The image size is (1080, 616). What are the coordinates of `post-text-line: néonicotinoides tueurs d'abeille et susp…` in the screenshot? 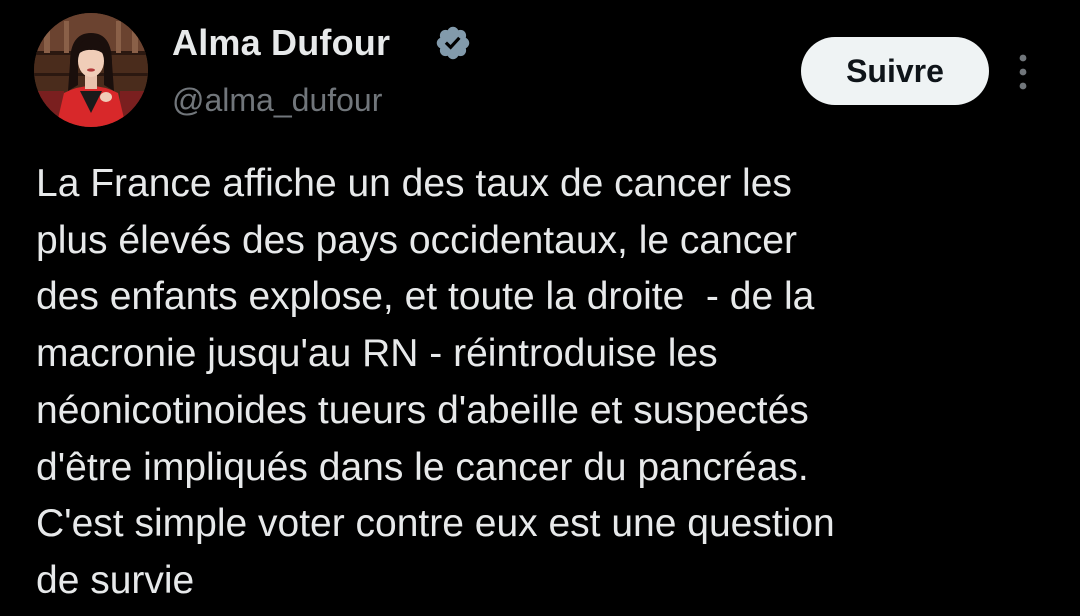 It's located at (422, 410).